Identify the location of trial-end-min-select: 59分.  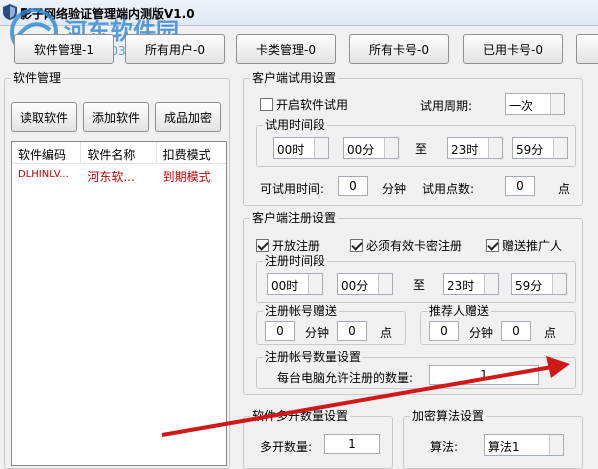
(540, 148).